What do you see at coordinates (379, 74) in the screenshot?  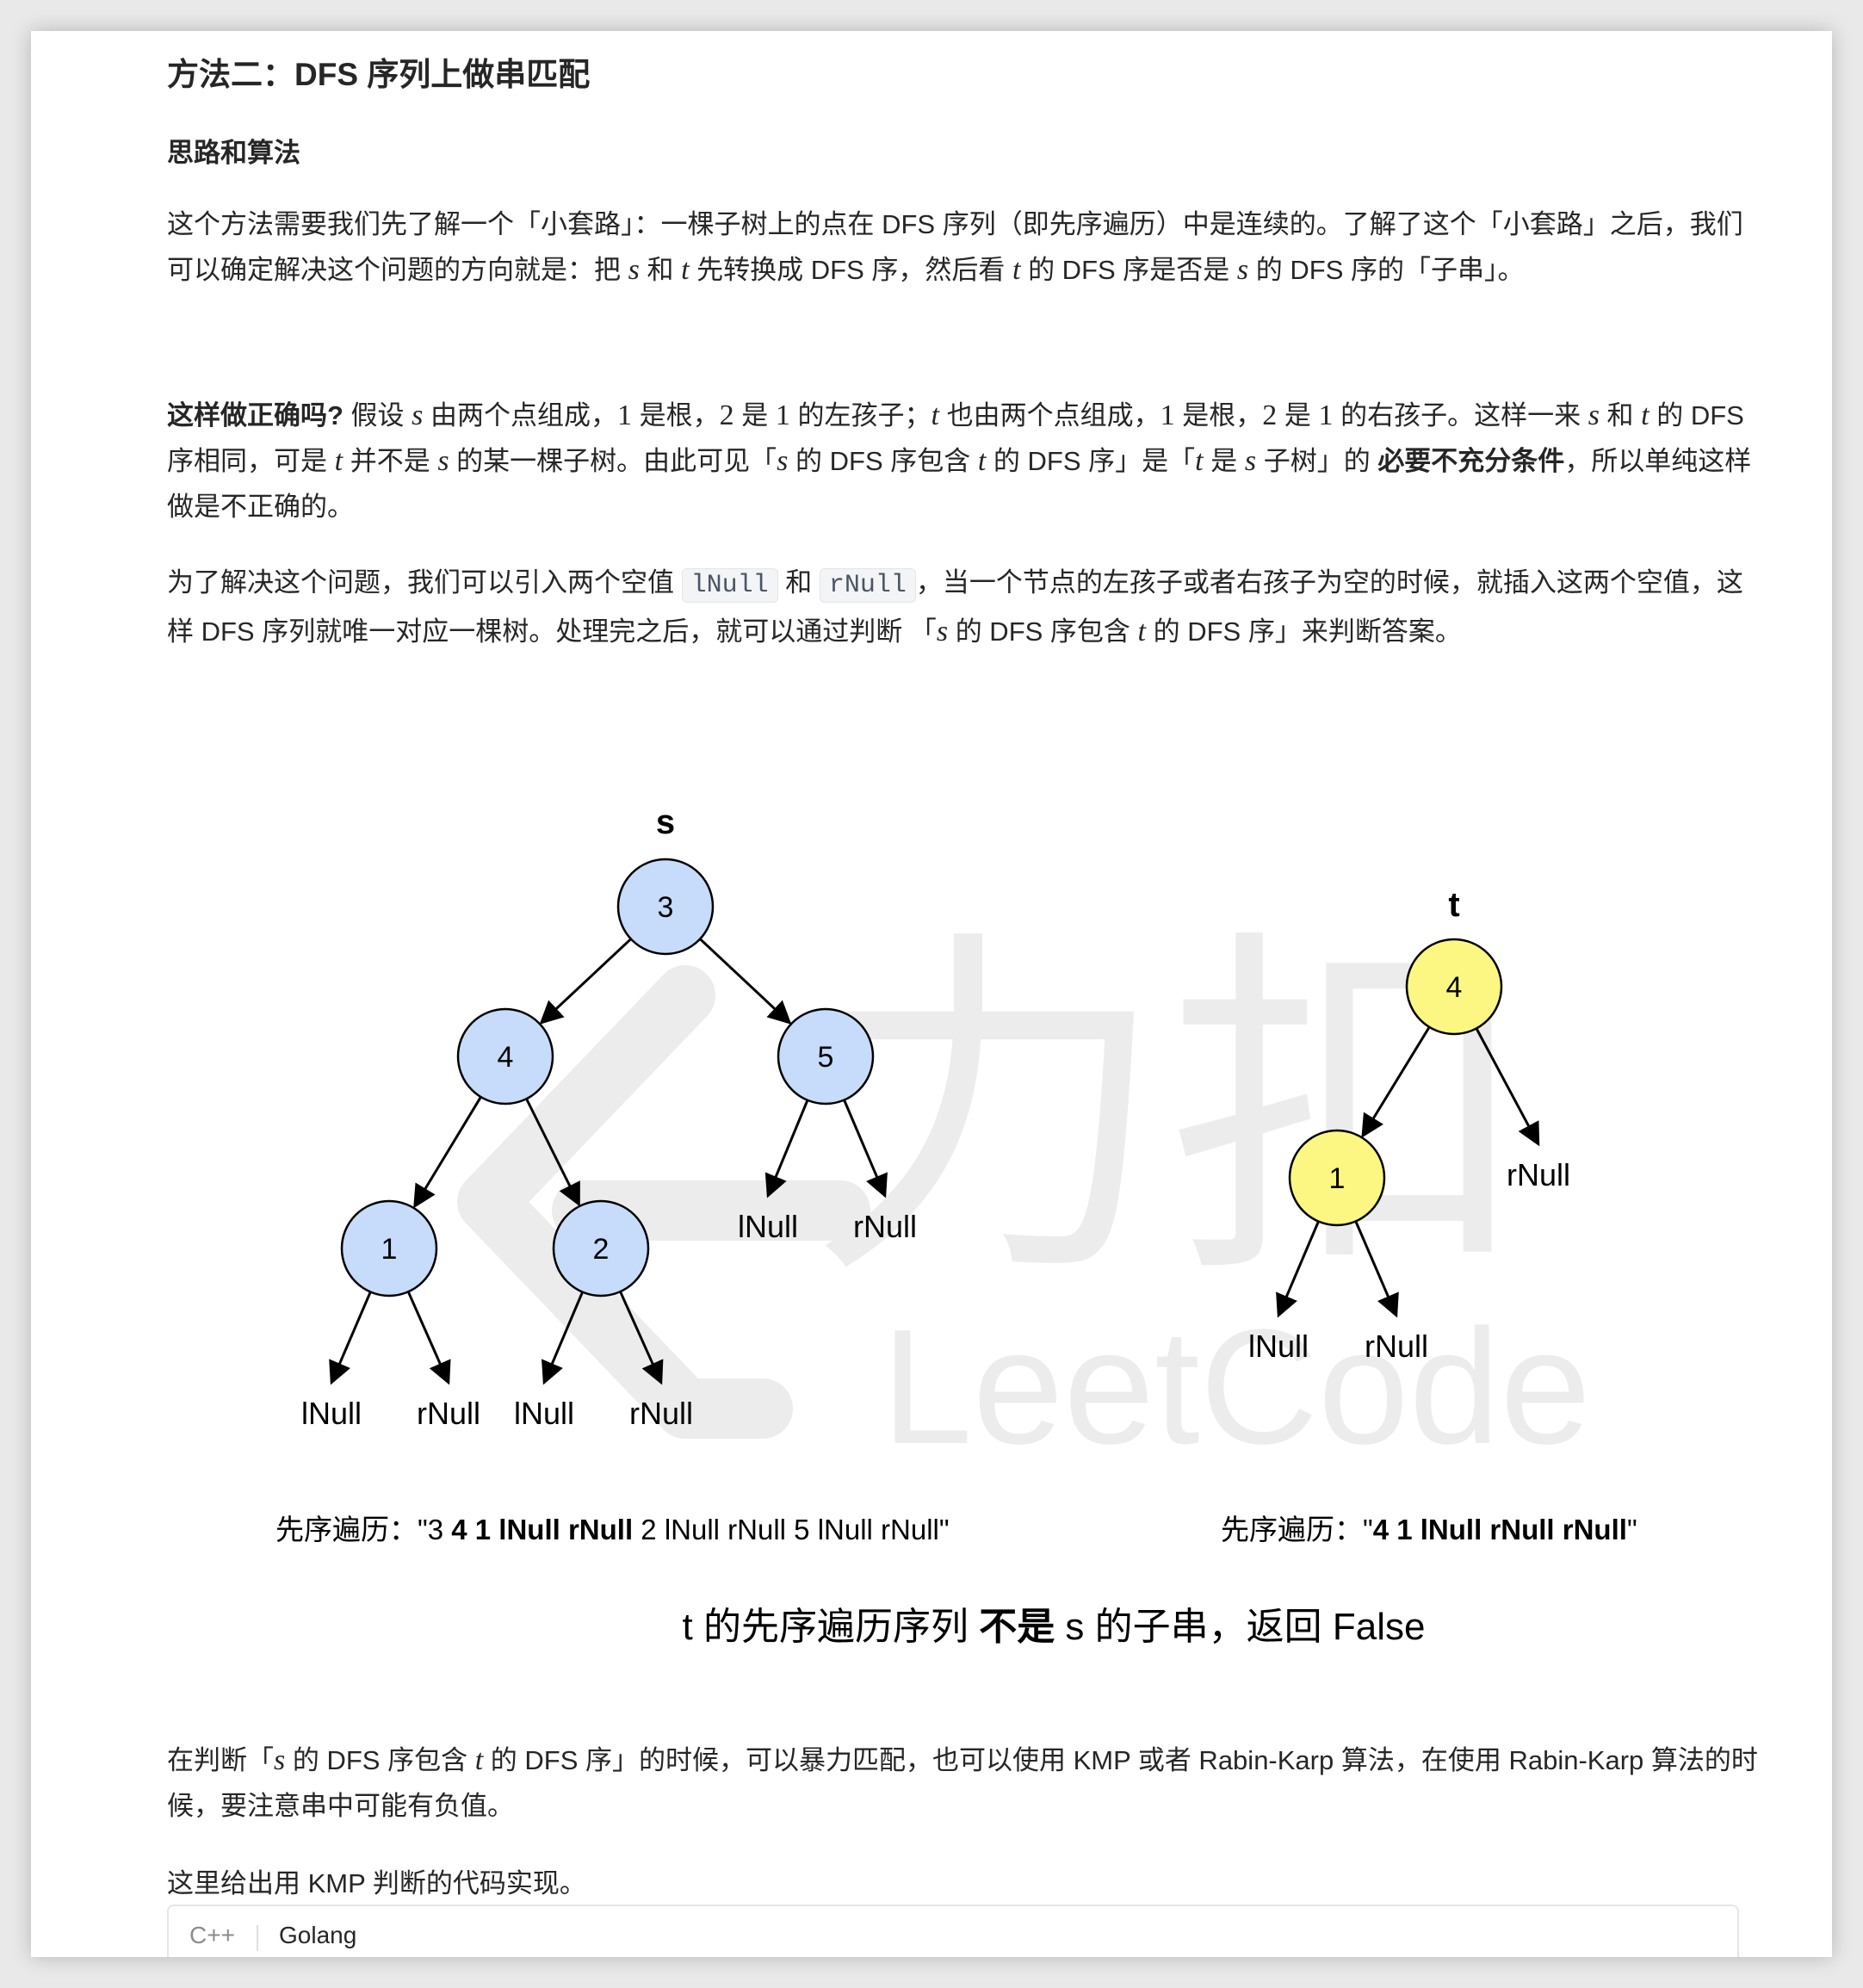 I see `method-heading: 方法二：DFS 序列上做串匹配` at bounding box center [379, 74].